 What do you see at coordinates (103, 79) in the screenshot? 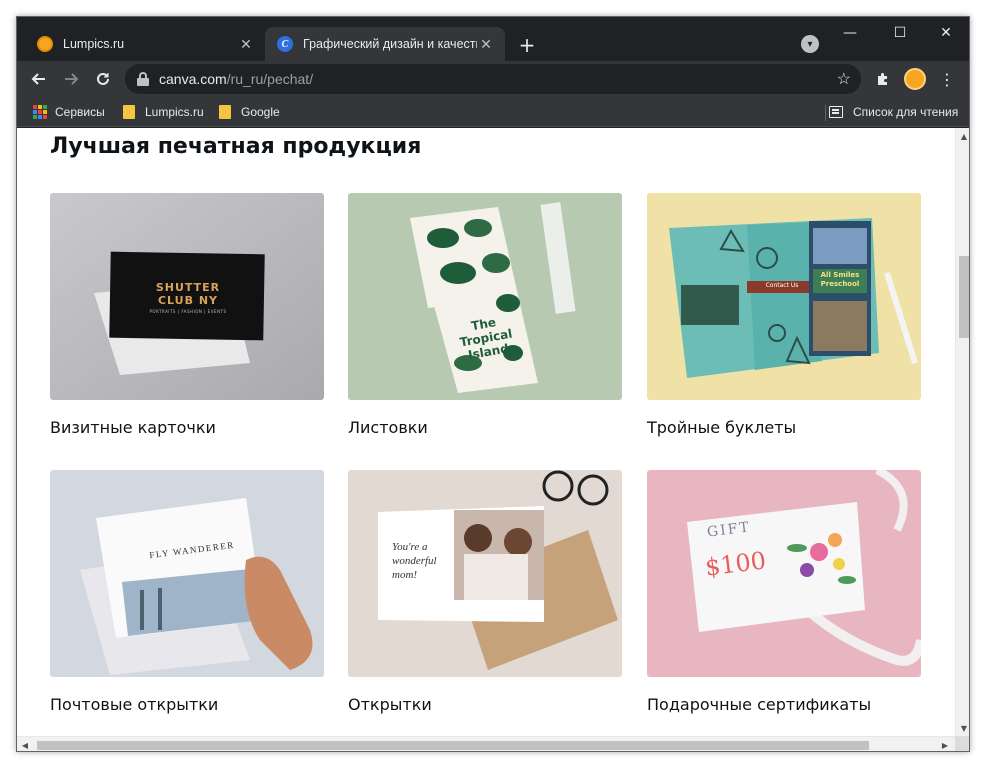
I see `reload-icon` at bounding box center [103, 79].